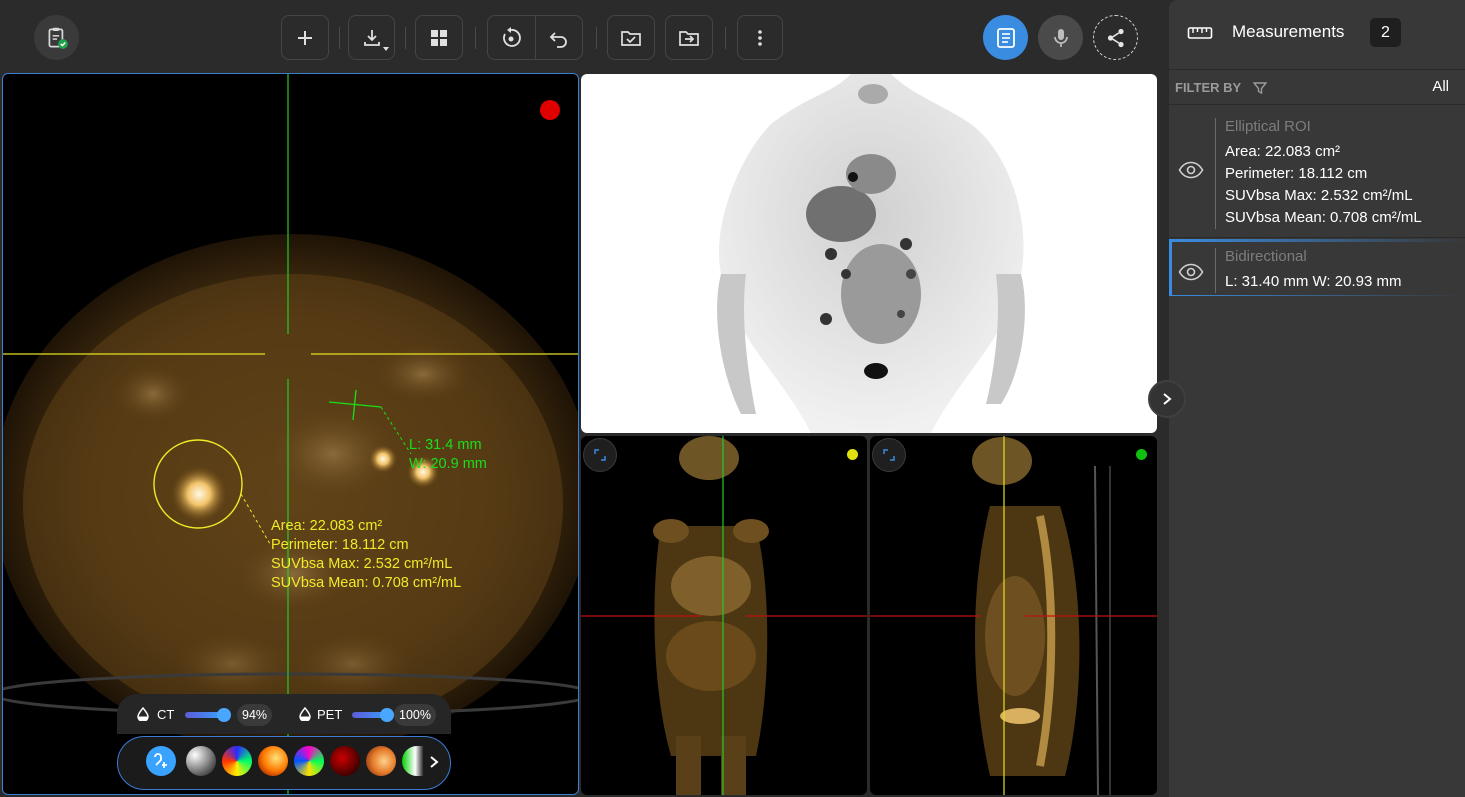 The image size is (1465, 797). I want to click on colormap-rainbow, so click(237, 761).